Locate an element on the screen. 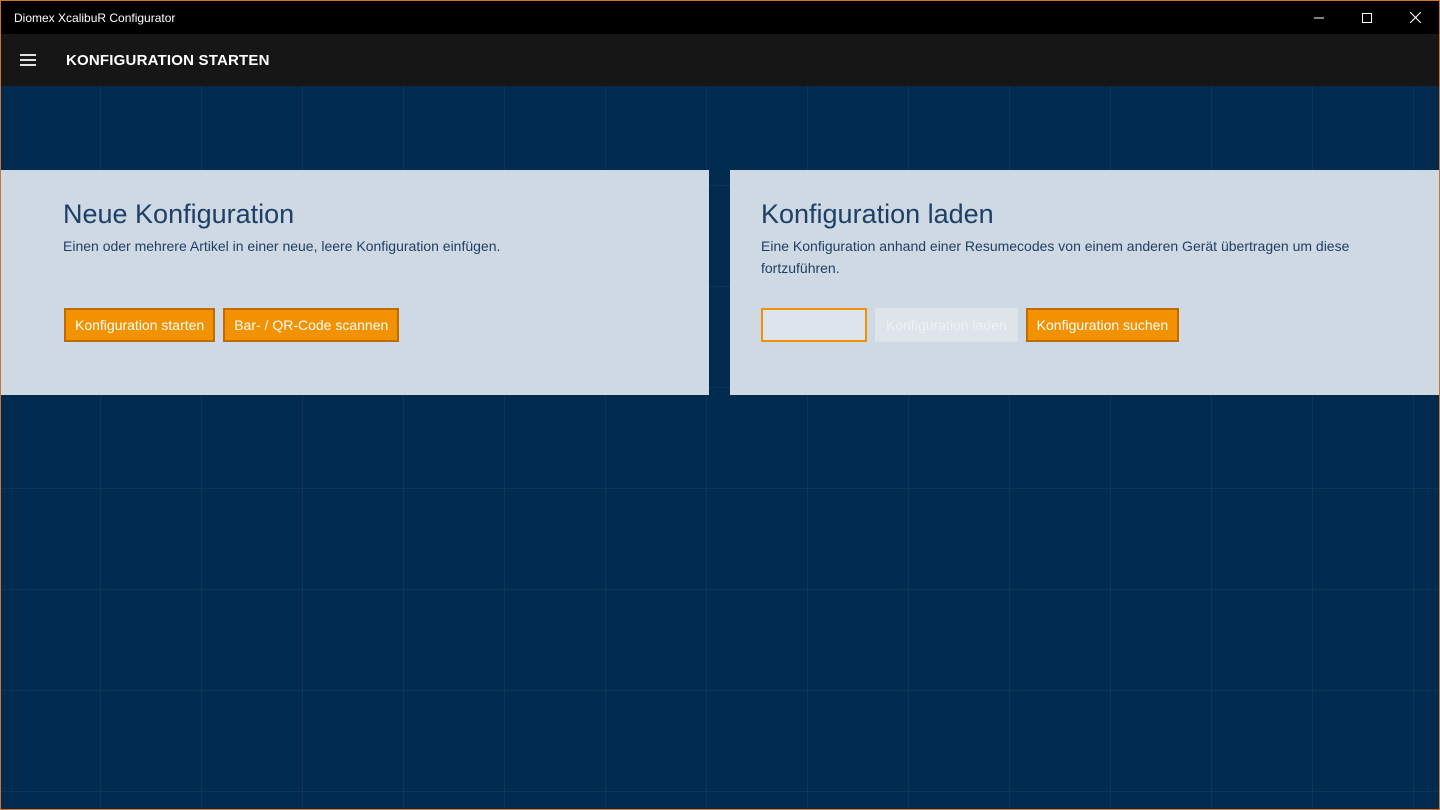 This screenshot has width=1440, height=810. maximize-icon is located at coordinates (1367, 17).